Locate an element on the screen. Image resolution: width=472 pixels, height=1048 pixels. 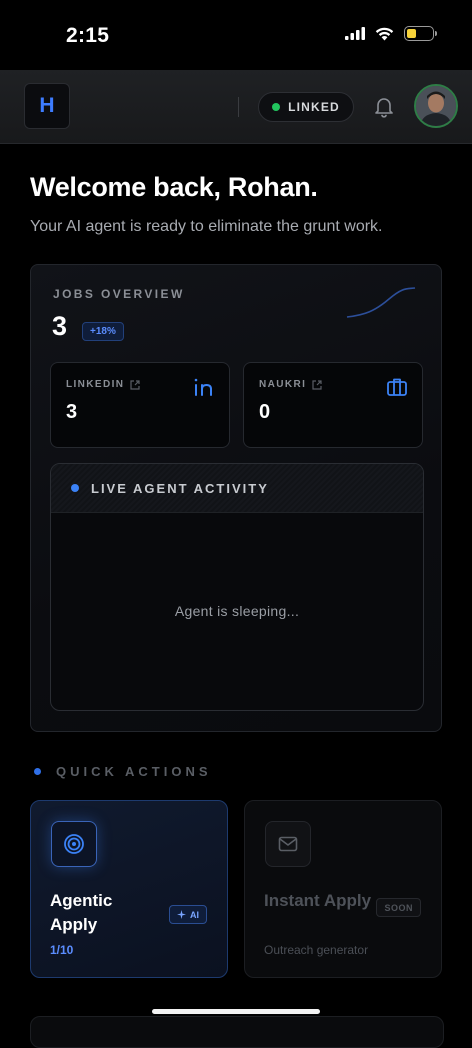
status-icons is located at coordinates (391, 33).